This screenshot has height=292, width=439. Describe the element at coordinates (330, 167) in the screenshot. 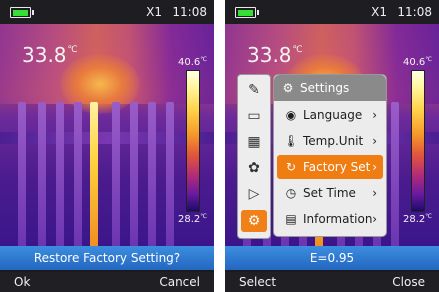

I see `menu-item-factory-set: ↻ Factory Set ›` at that location.